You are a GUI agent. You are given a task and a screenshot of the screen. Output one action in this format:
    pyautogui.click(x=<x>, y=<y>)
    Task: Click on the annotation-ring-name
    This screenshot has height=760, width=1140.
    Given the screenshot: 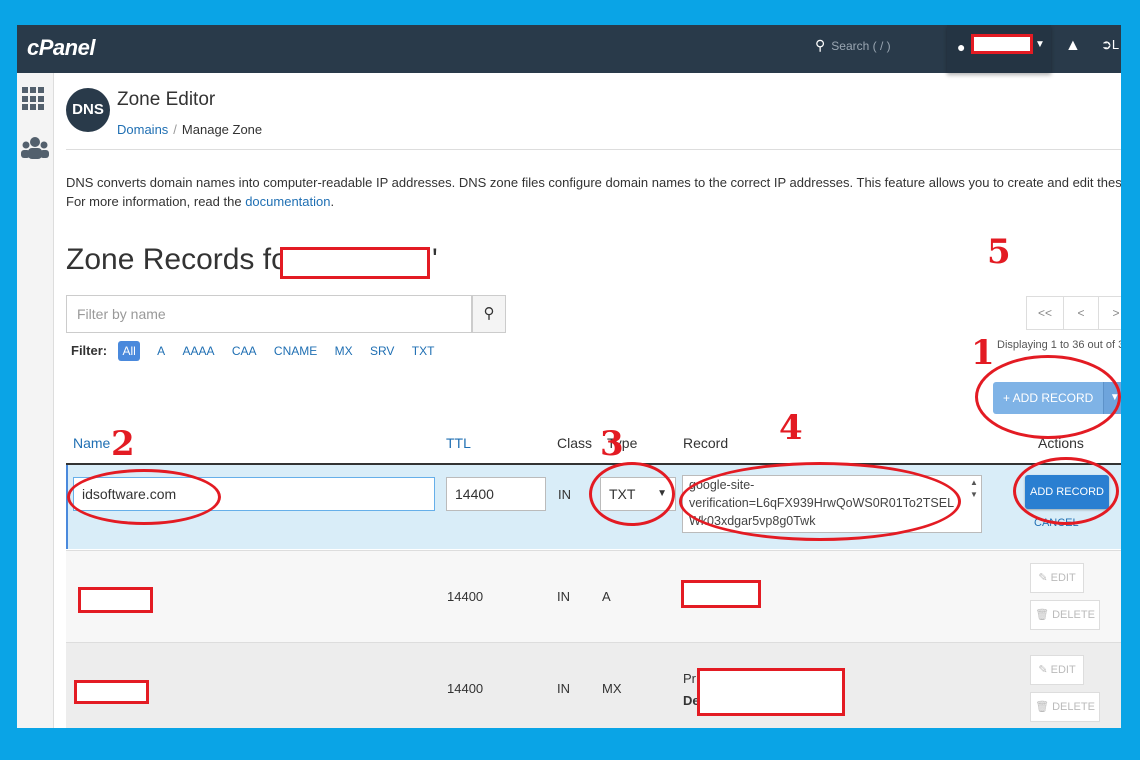 What is the action you would take?
    pyautogui.click(x=144, y=497)
    